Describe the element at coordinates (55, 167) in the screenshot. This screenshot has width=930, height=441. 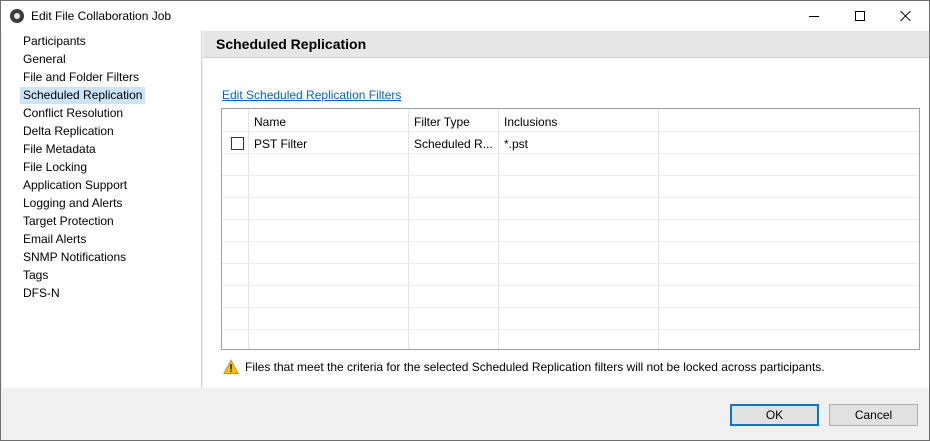
I see `sidebar-item-file-locking: File Locking` at that location.